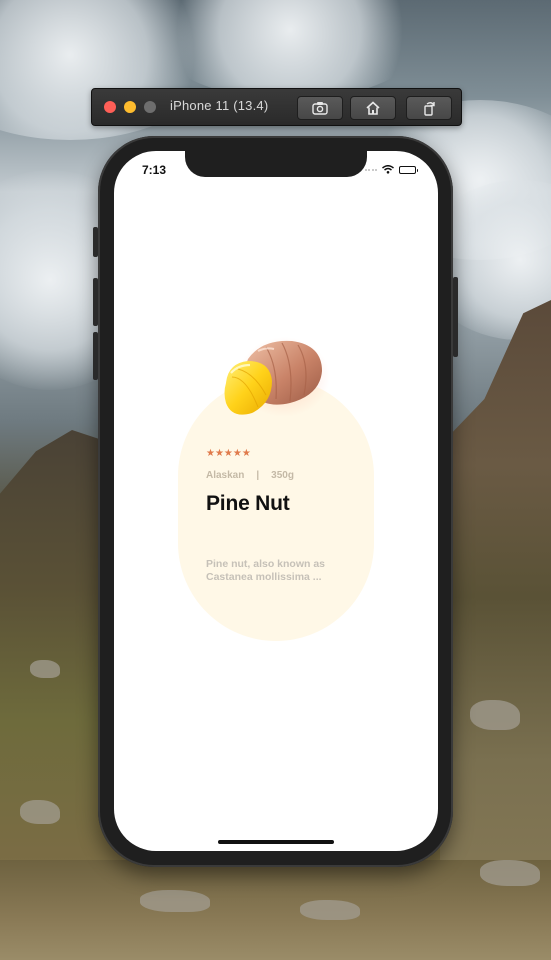 This screenshot has height=960, width=551. I want to click on nut-illustration-icon, so click(277, 377).